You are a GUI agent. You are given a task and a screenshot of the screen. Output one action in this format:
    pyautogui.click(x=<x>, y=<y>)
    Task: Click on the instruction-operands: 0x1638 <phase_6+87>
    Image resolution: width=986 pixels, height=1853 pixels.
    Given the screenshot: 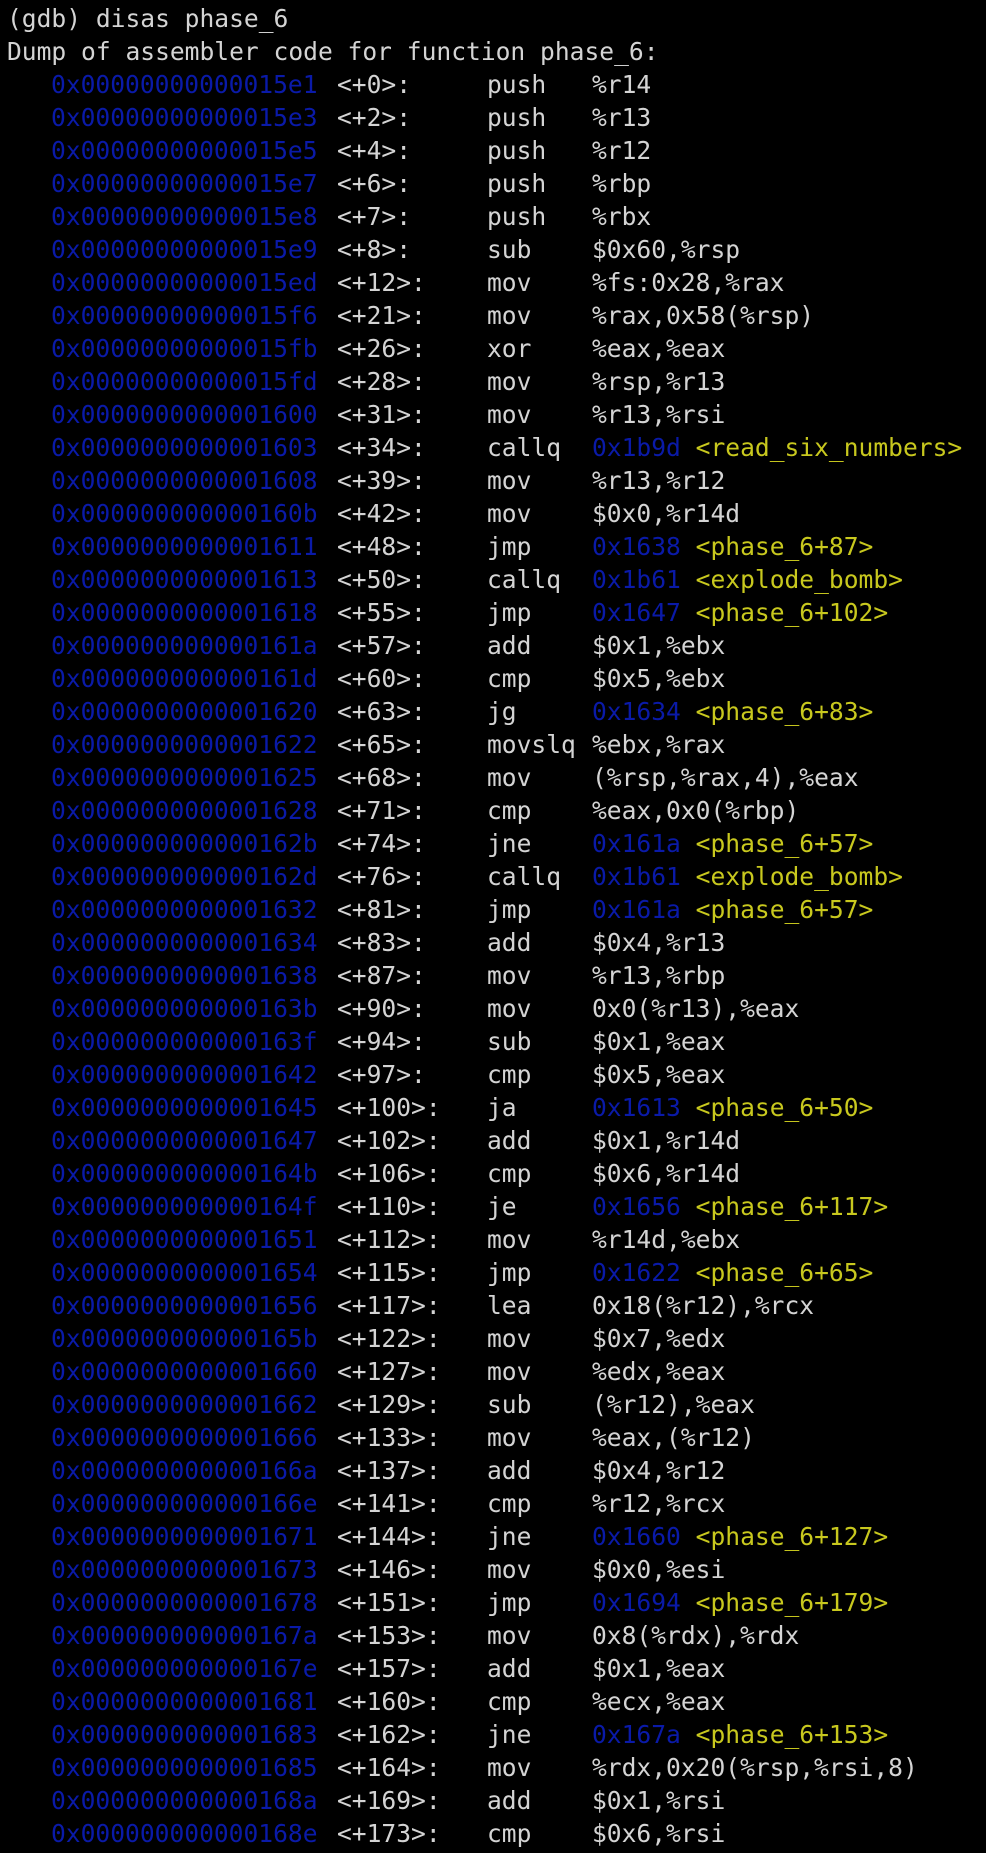 What is the action you would take?
    pyautogui.click(x=732, y=546)
    